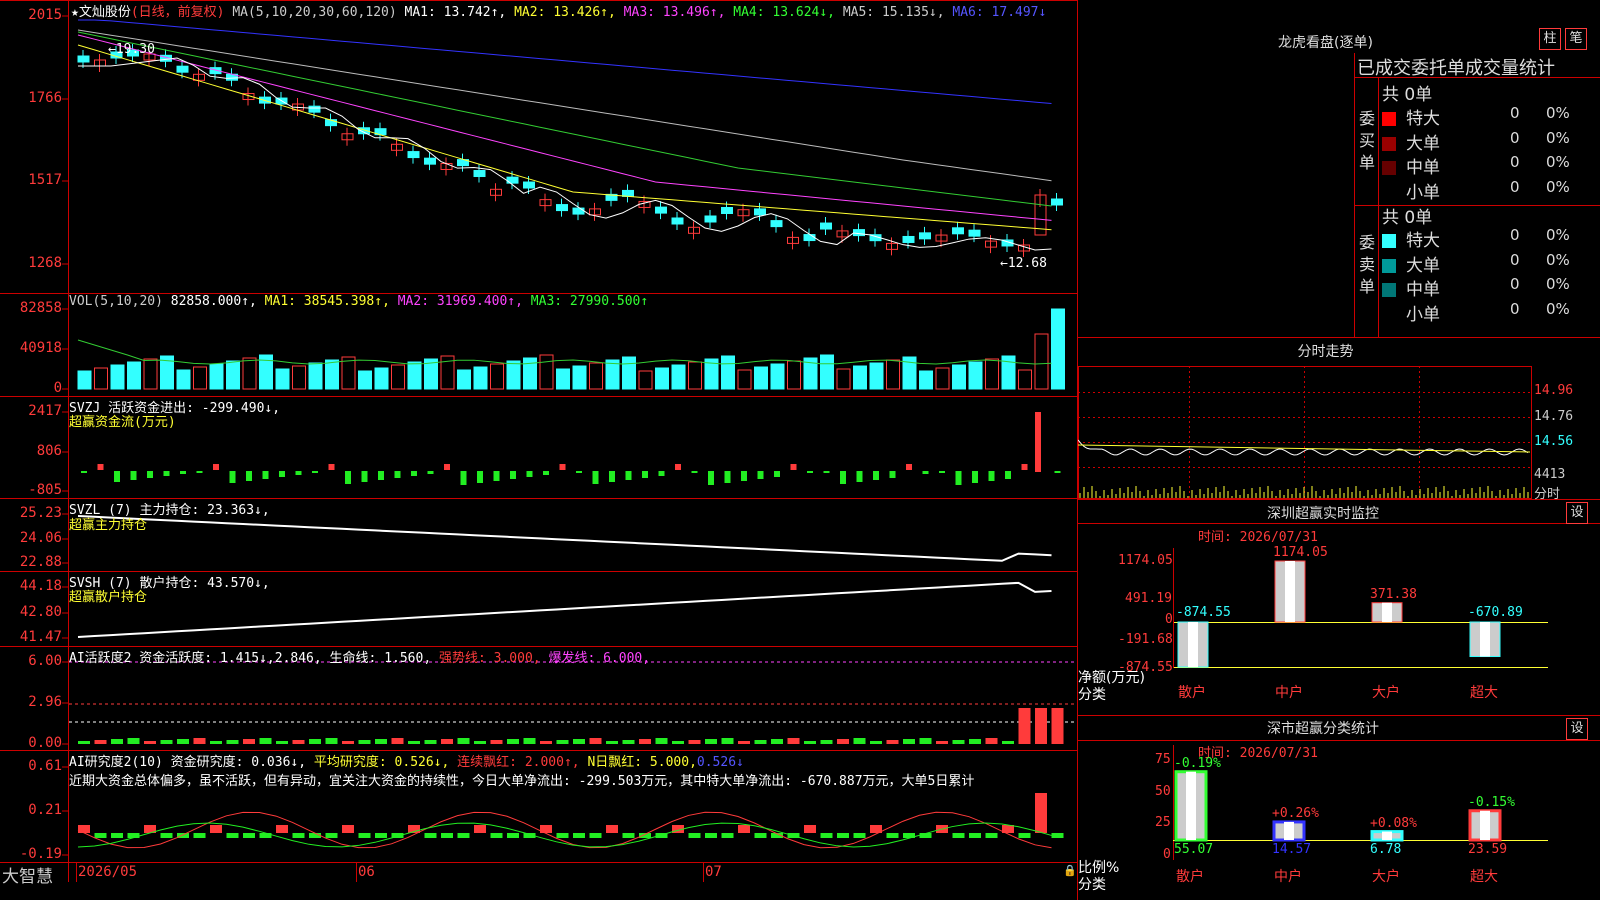  Describe the element at coordinates (1148, 598) in the screenshot. I see `monitor-tick: 491.19` at that location.